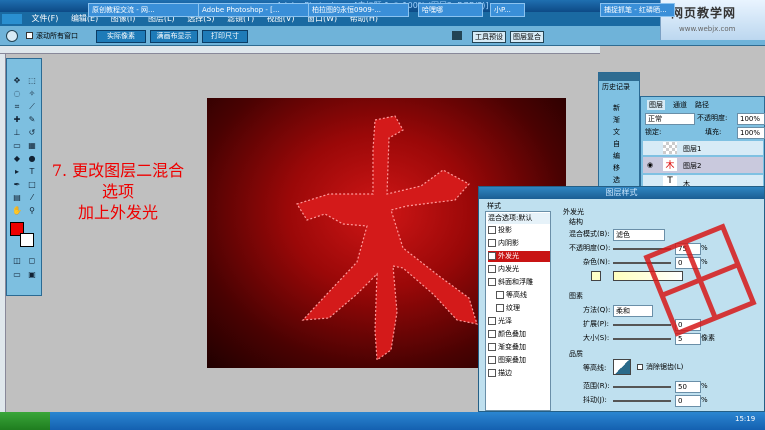 This screenshot has height=430, width=765. Describe the element at coordinates (117, 212) in the screenshot. I see `annotation-line-3: 加上外发光` at that location.